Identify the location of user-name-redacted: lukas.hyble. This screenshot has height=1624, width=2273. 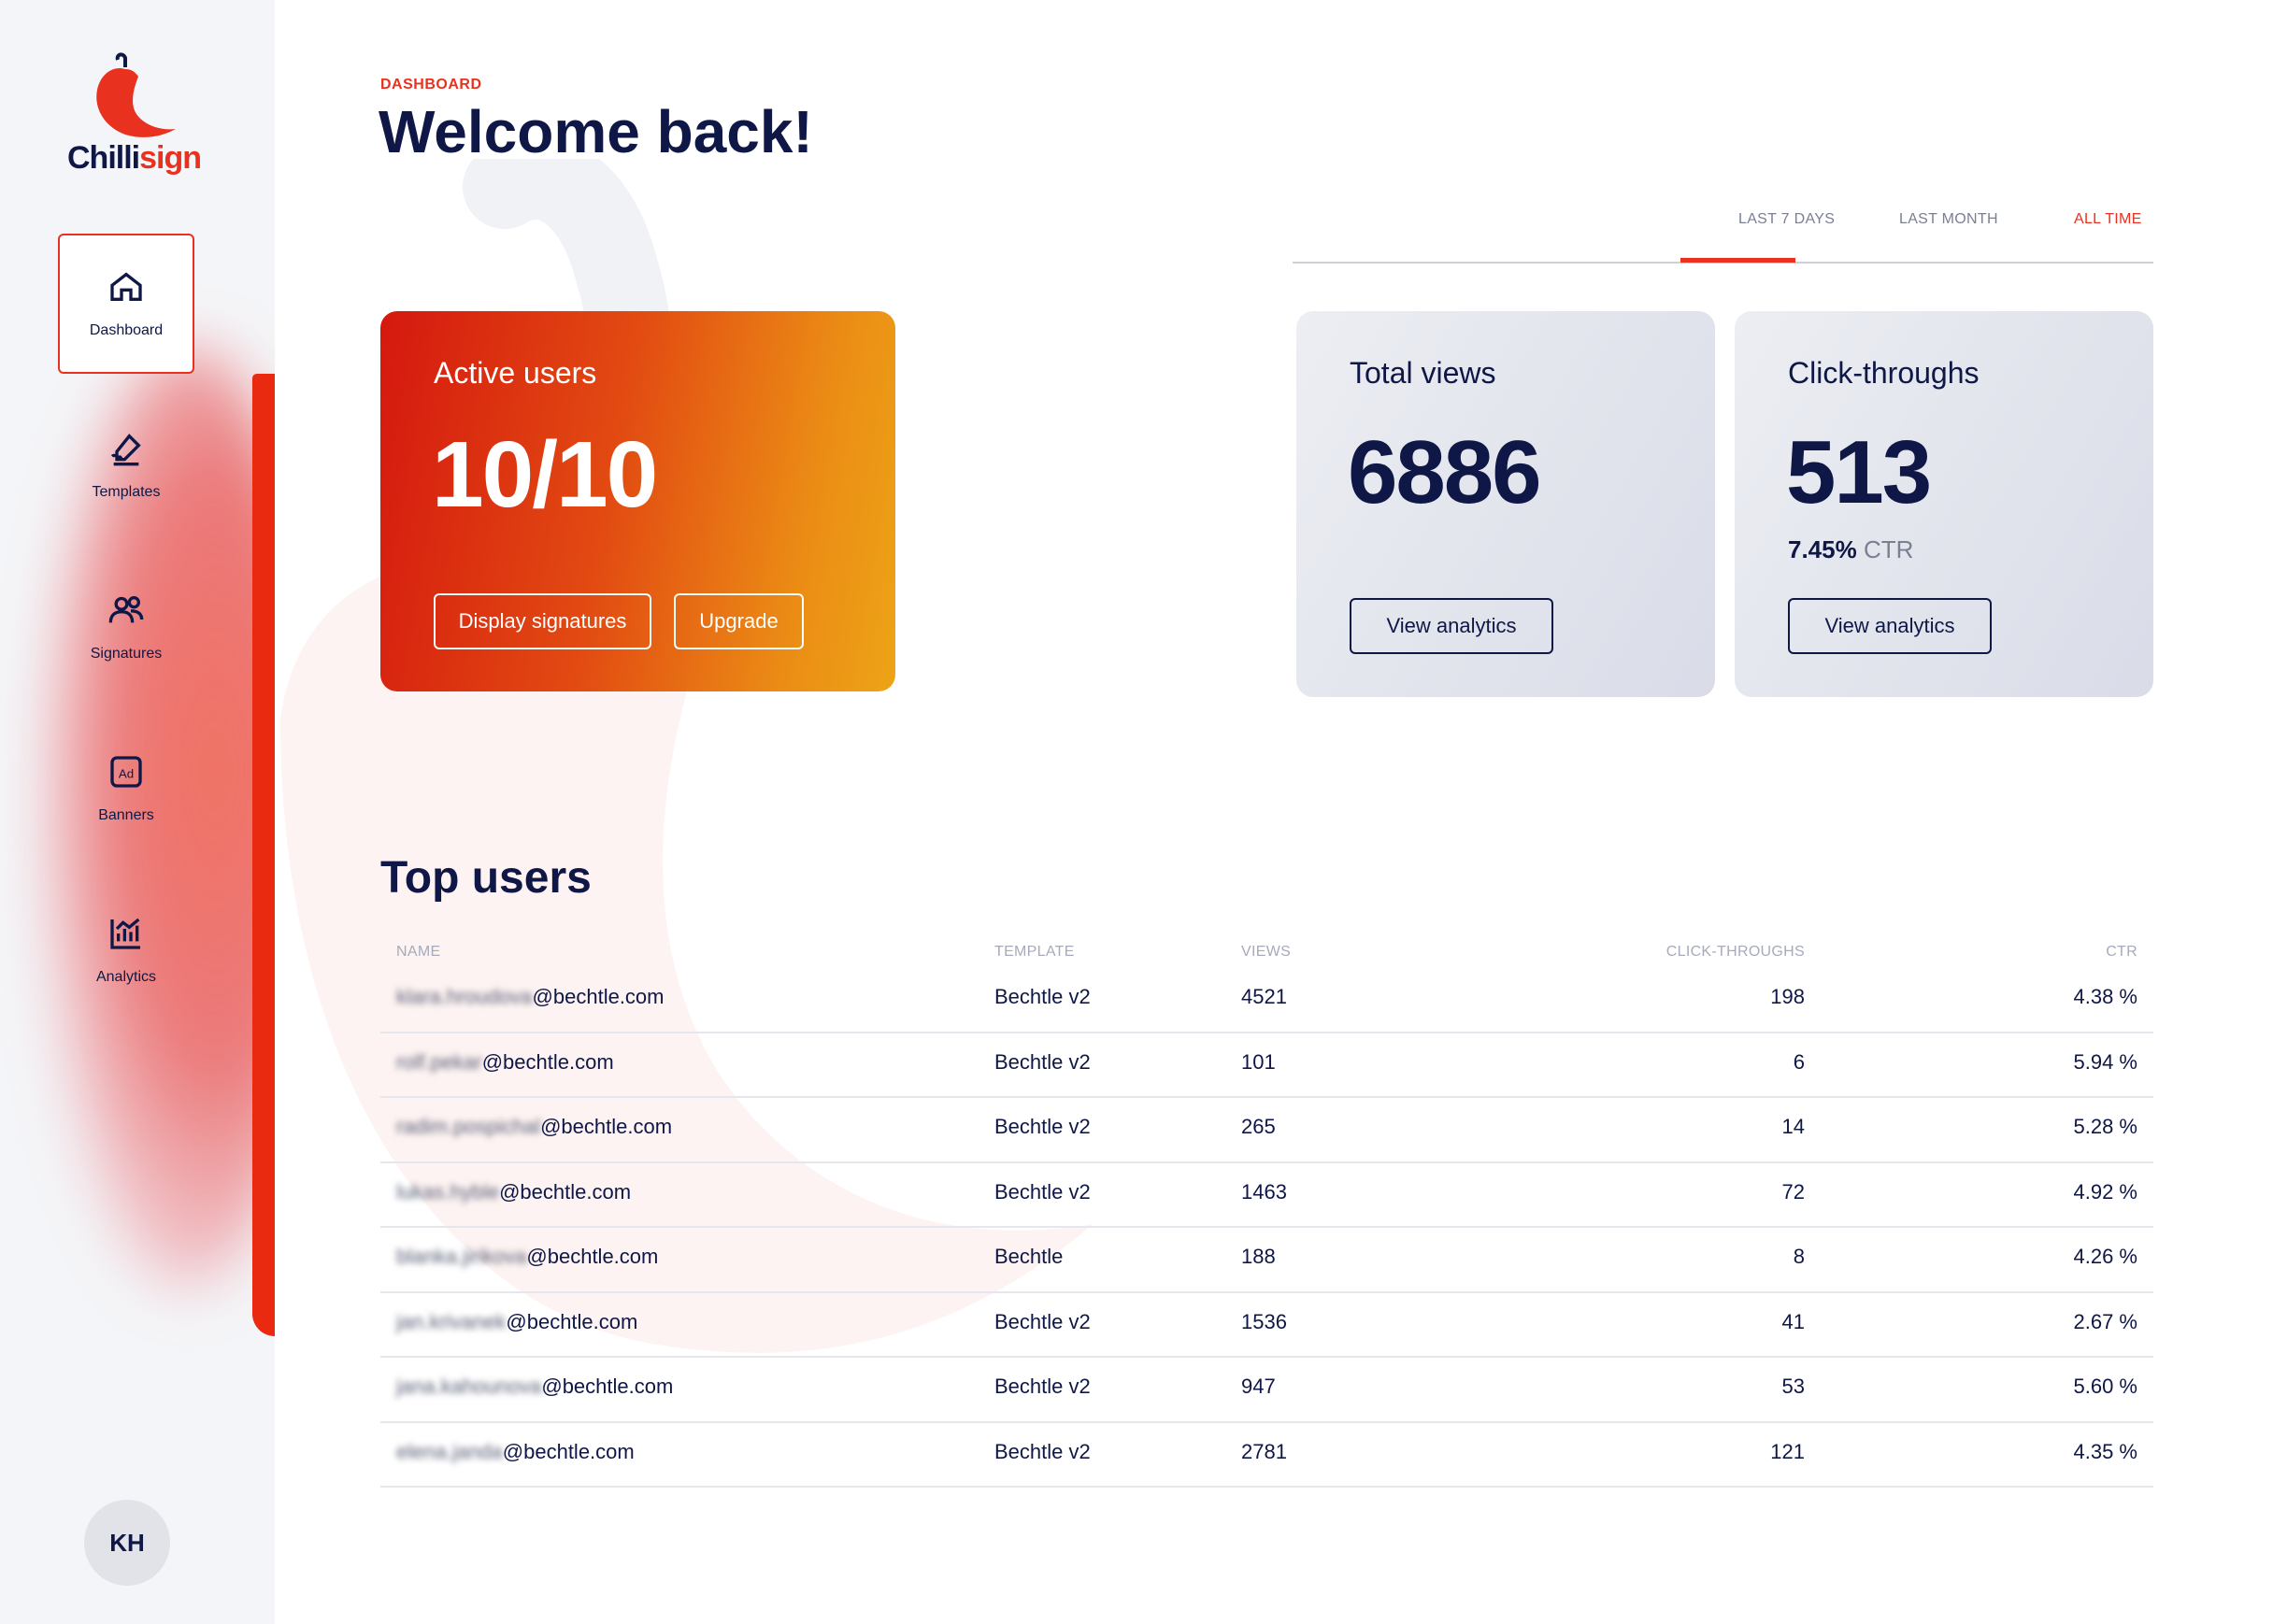
(448, 1191).